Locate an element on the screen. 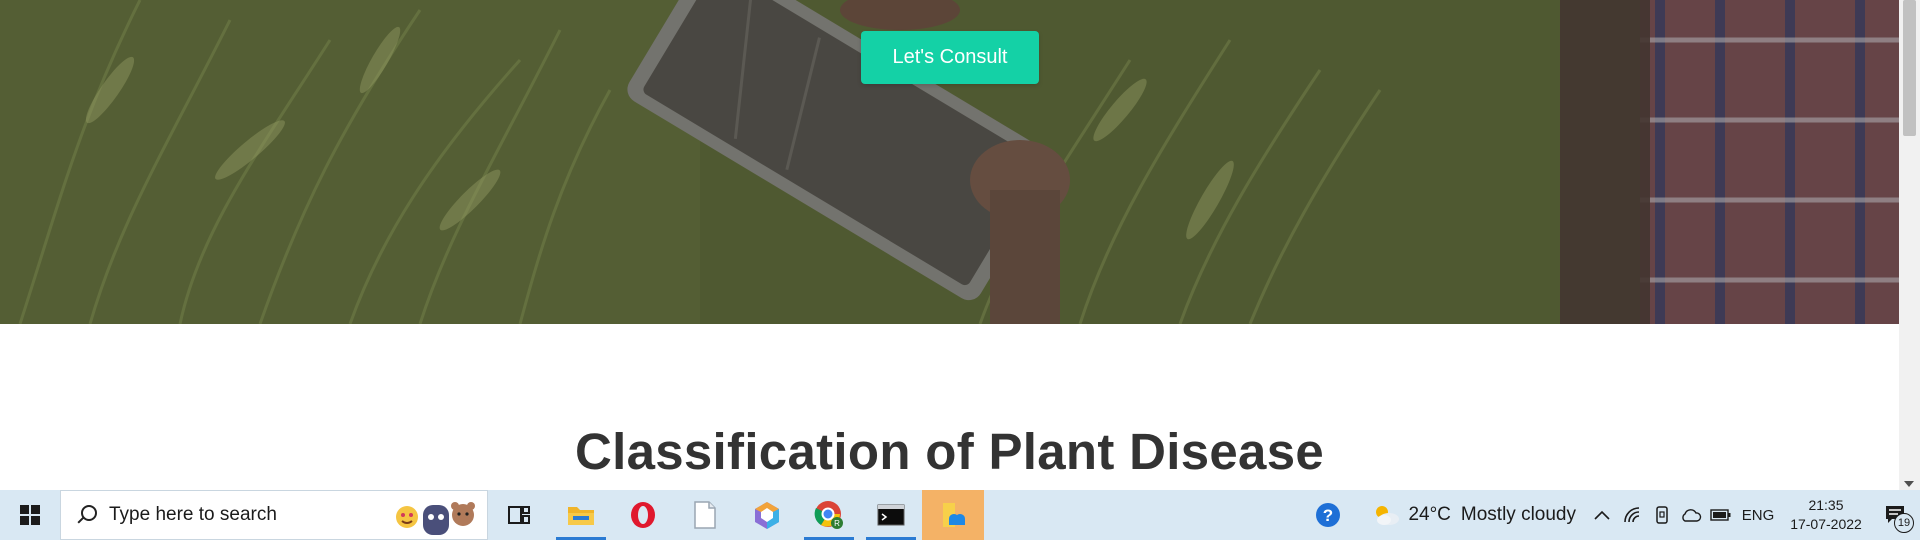 The width and height of the screenshot is (1920, 540). terminal-icon is located at coordinates (891, 515).